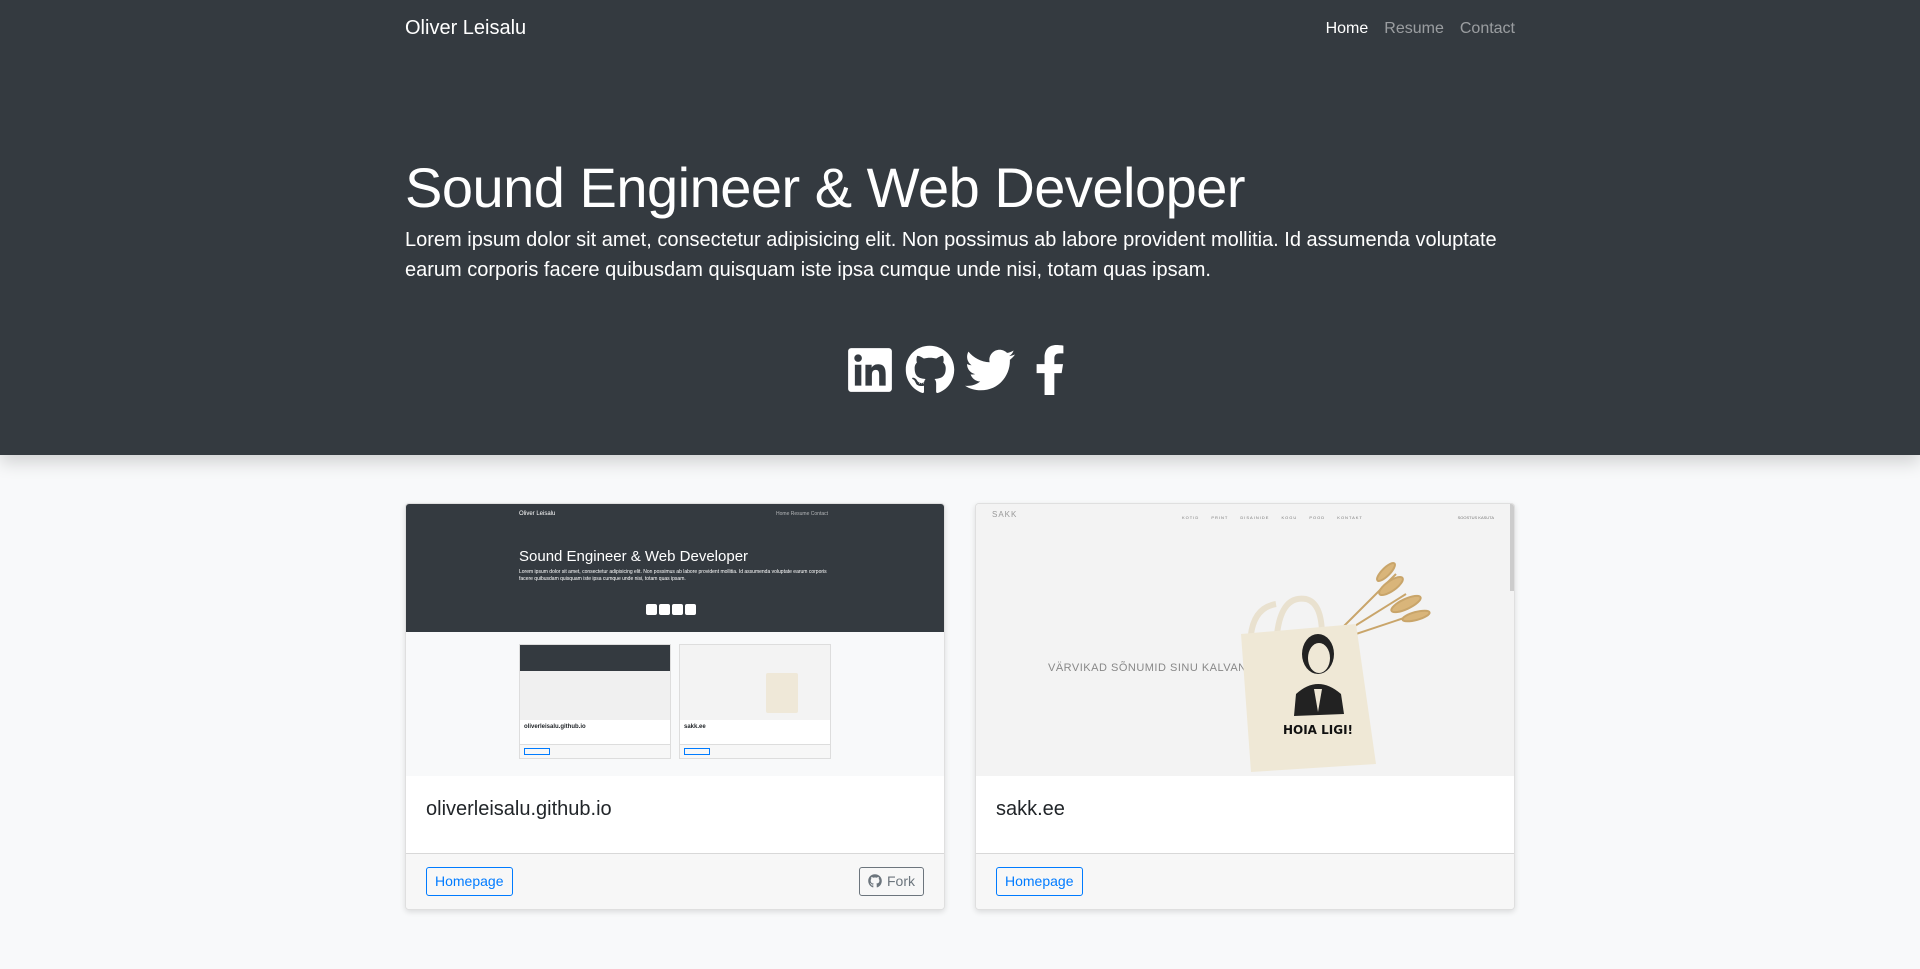 This screenshot has width=1920, height=969. I want to click on card-body: sakk.ee, so click(1245, 814).